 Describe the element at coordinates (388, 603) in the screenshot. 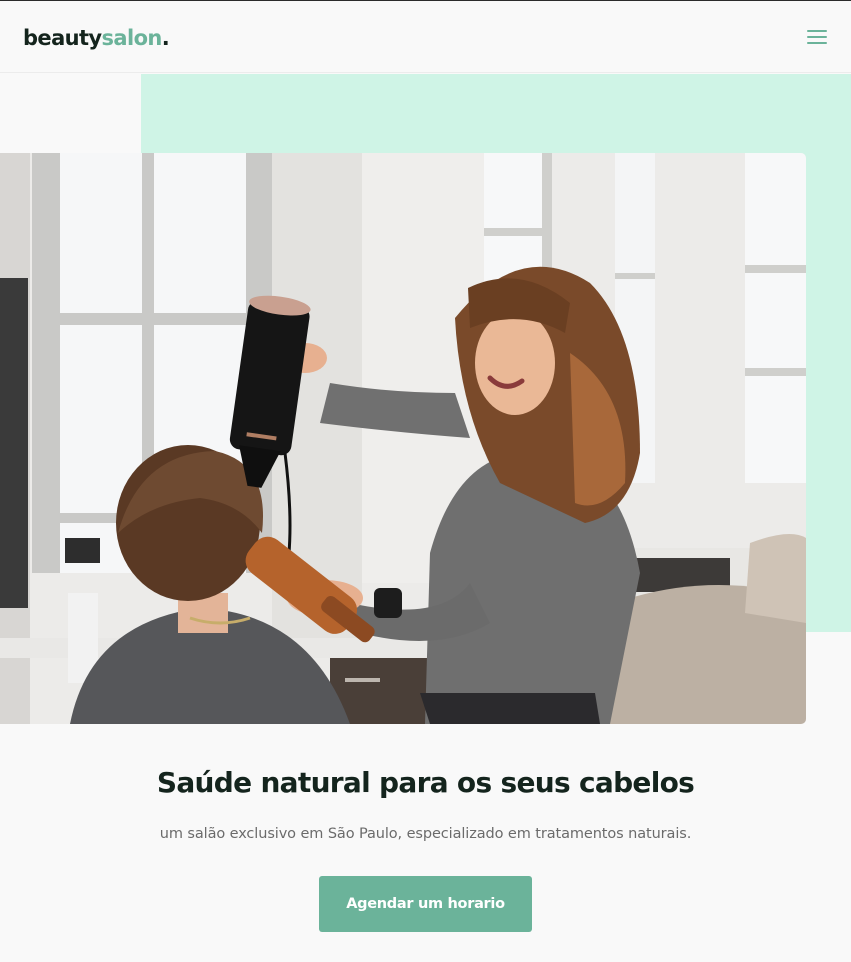

I see `watch` at that location.